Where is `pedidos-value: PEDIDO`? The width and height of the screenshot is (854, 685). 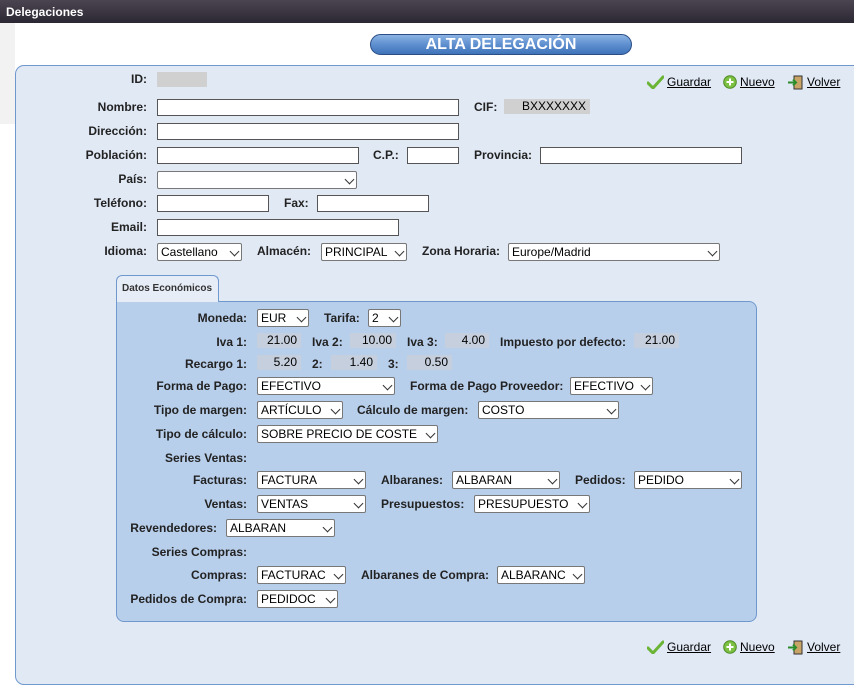 pedidos-value: PEDIDO is located at coordinates (661, 480).